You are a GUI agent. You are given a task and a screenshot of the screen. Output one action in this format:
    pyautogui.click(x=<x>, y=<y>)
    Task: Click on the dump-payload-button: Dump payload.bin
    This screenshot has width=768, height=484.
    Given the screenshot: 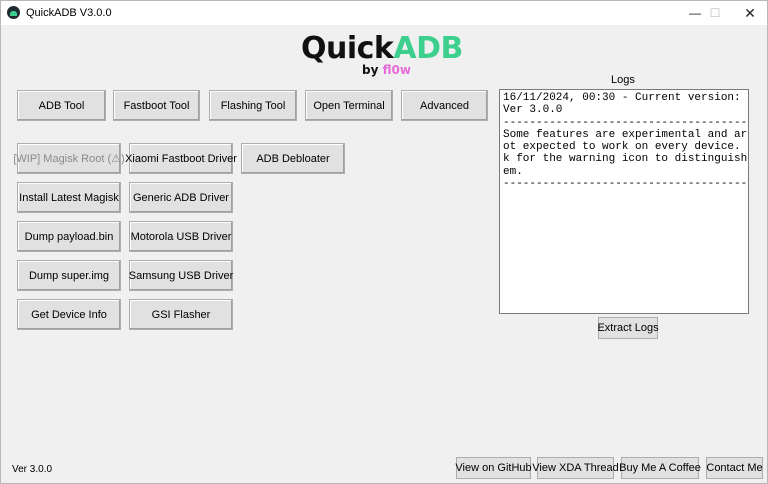 What is the action you would take?
    pyautogui.click(x=69, y=236)
    